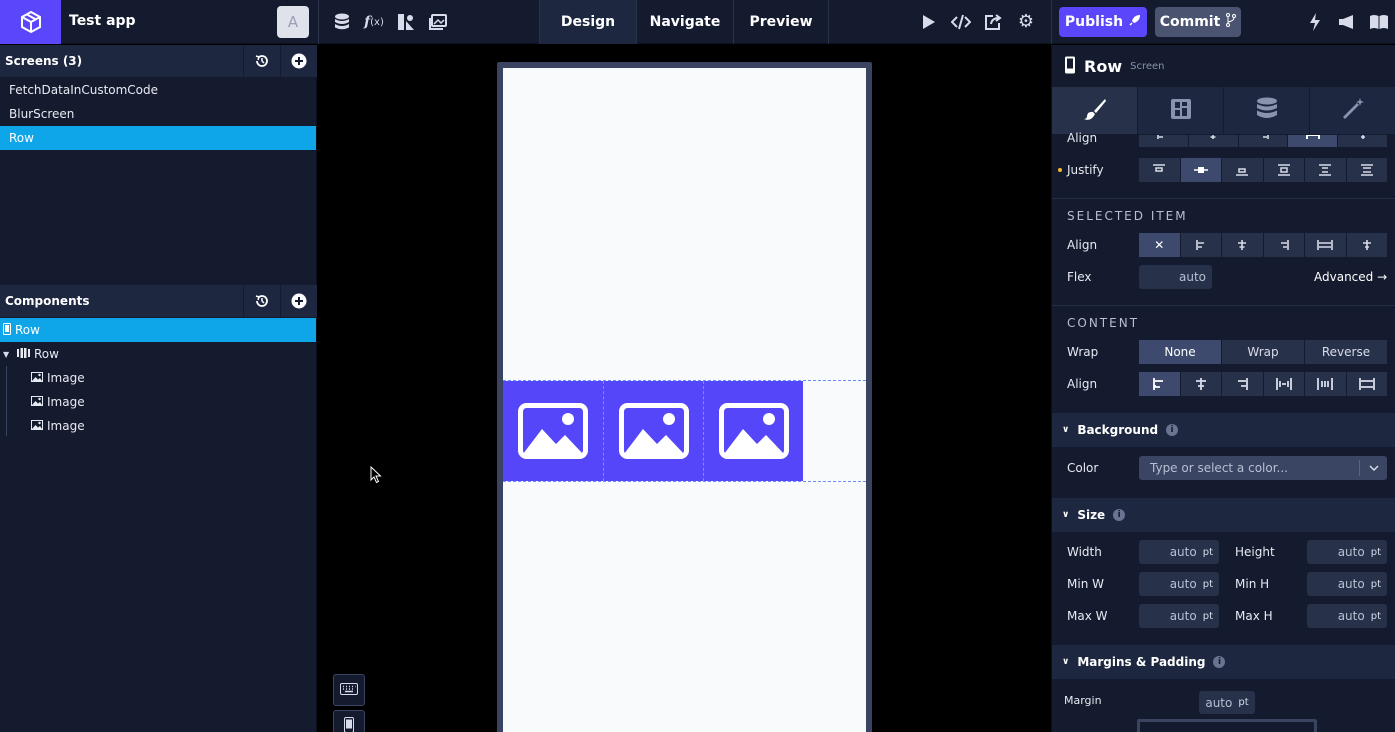 This screenshot has height=732, width=1395. Describe the element at coordinates (1079, 277) in the screenshot. I see `flex-label: Flex` at that location.